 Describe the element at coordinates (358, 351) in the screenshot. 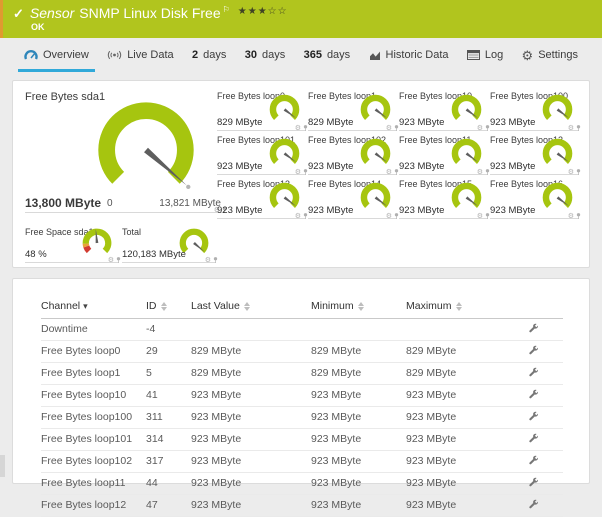

I see `channel-minimum: 829 MByte` at that location.